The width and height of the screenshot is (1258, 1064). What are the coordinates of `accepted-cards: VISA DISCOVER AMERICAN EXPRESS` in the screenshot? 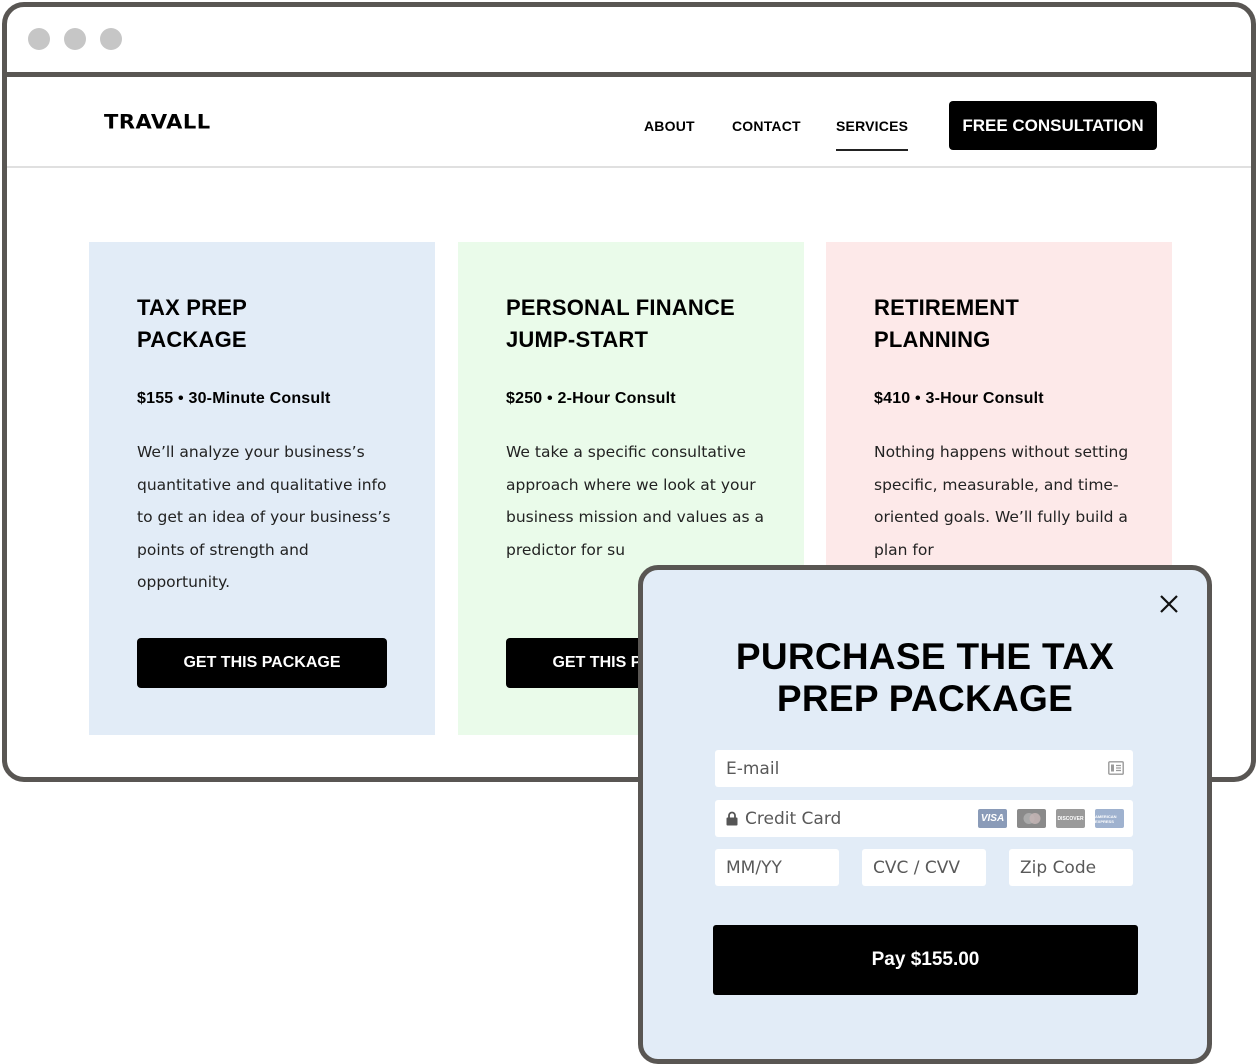 It's located at (1051, 818).